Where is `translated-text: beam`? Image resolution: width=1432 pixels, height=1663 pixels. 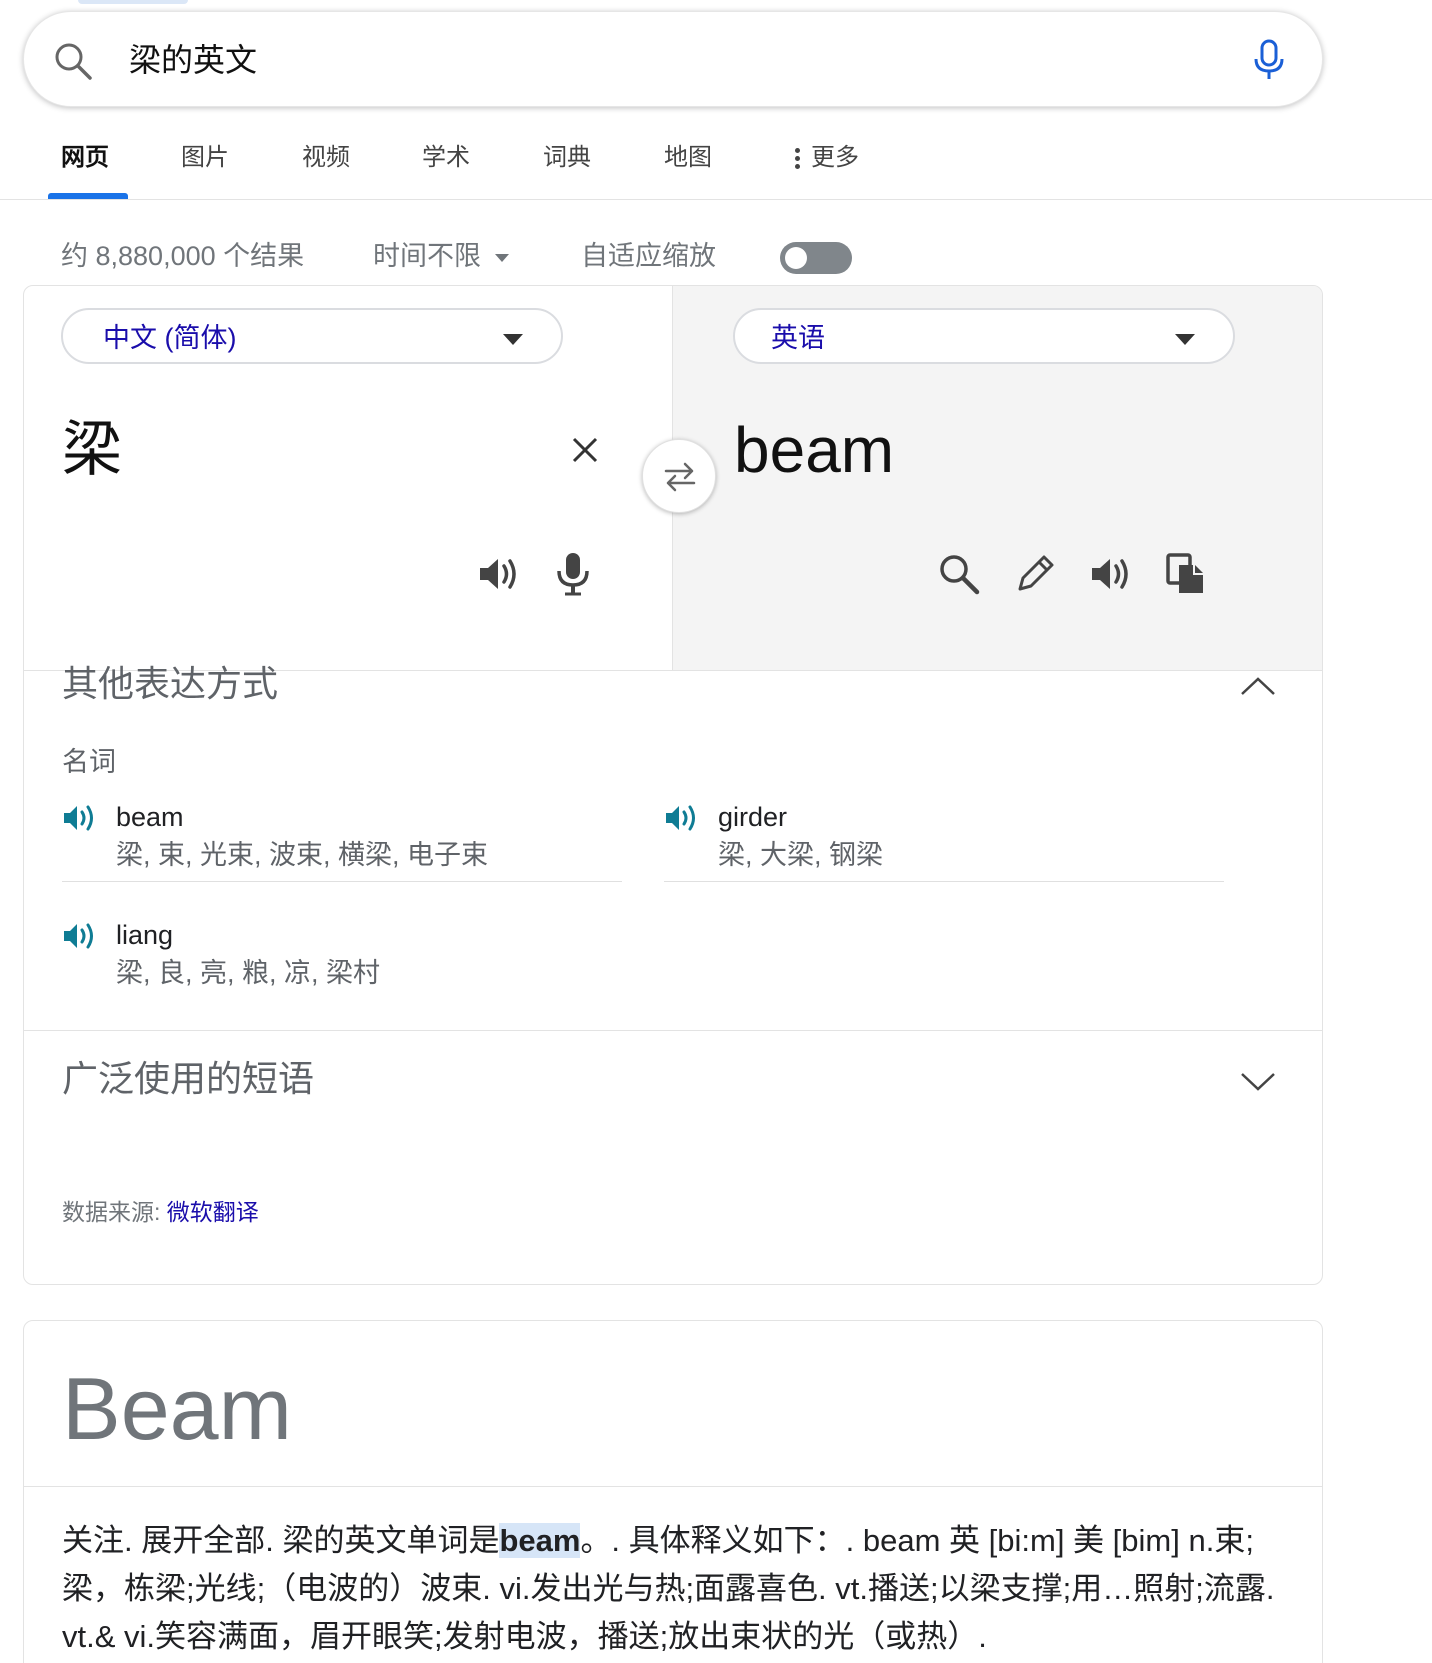
translated-text: beam is located at coordinates (814, 450).